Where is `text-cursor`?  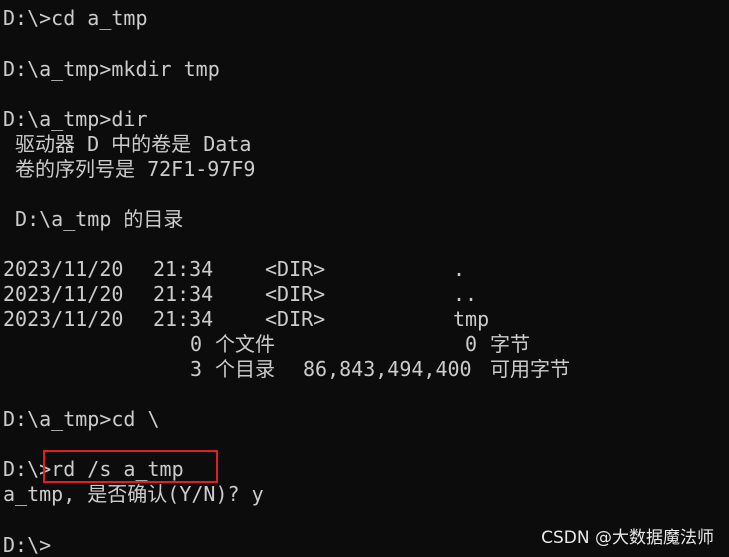 text-cursor is located at coordinates (52, 542).